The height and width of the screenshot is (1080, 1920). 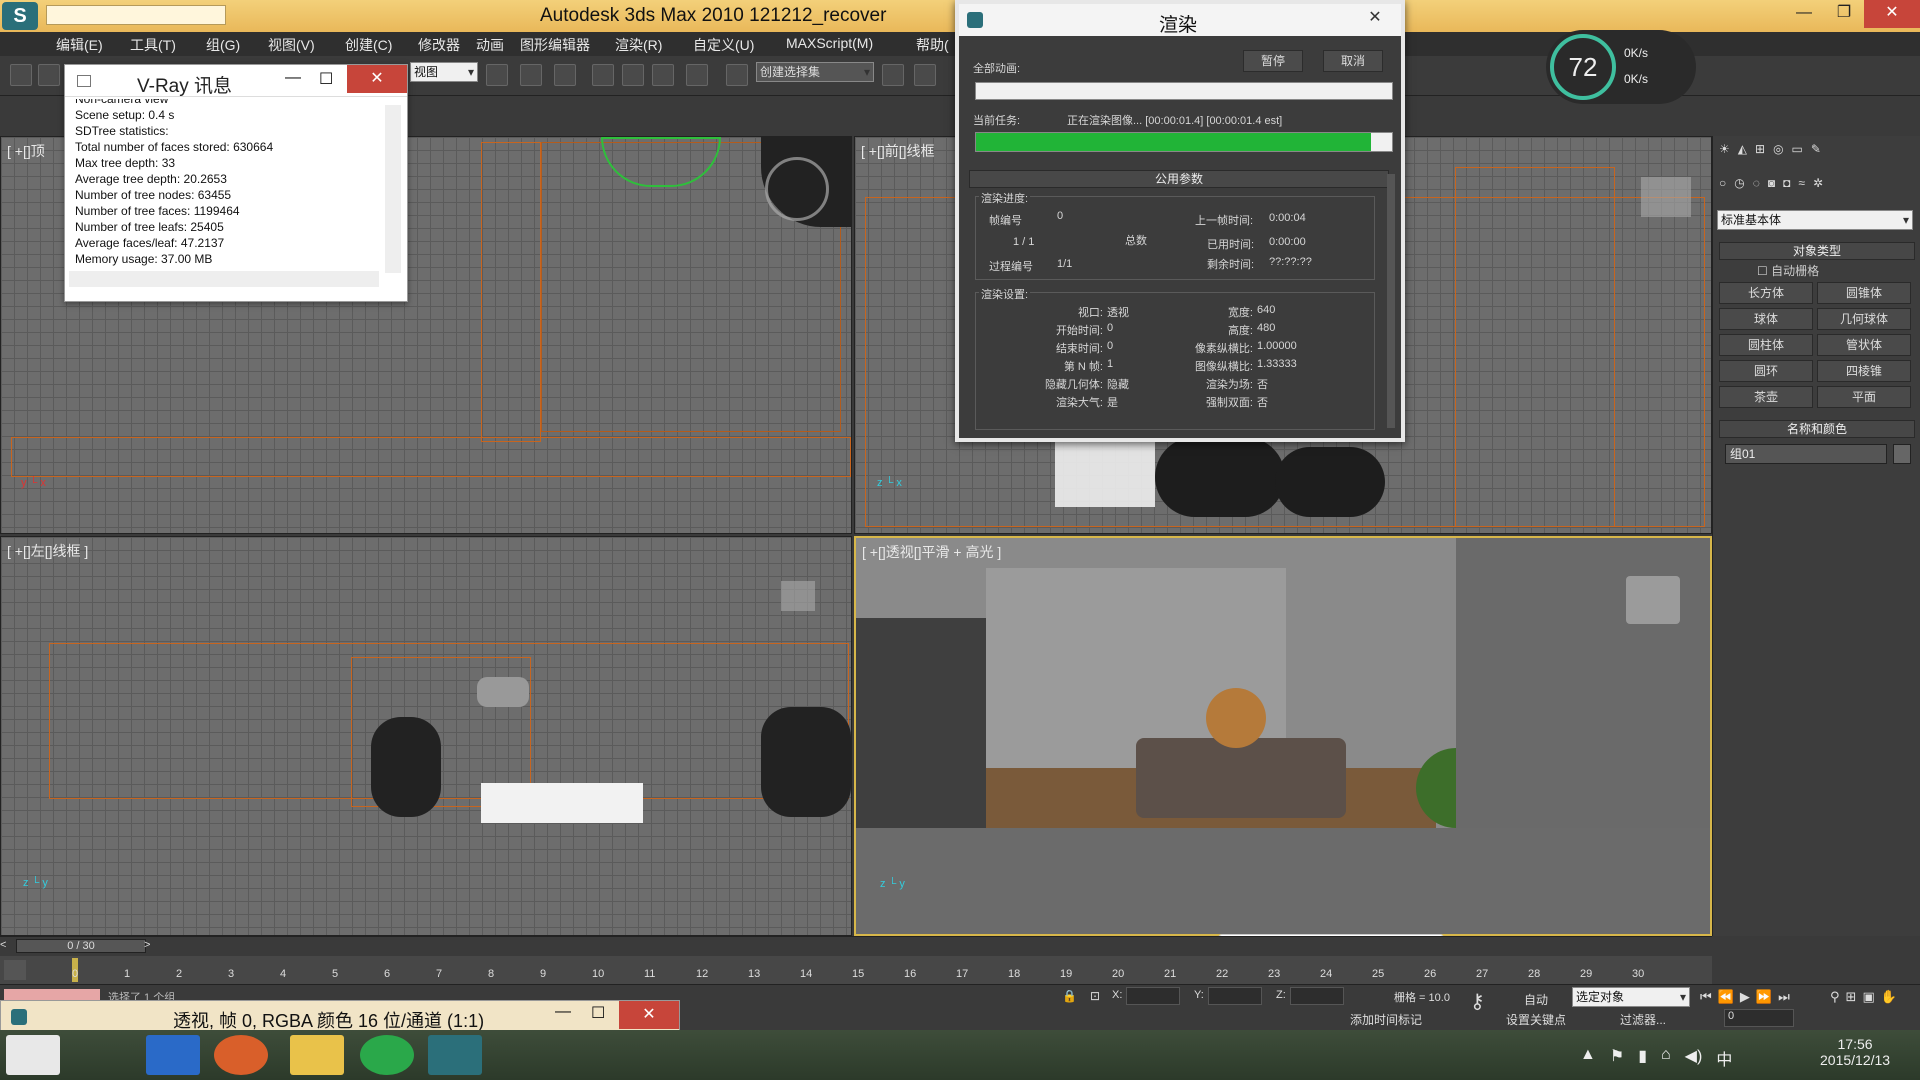 What do you see at coordinates (444, 72) in the screenshot?
I see `reference-coord-dropdown: 视图` at bounding box center [444, 72].